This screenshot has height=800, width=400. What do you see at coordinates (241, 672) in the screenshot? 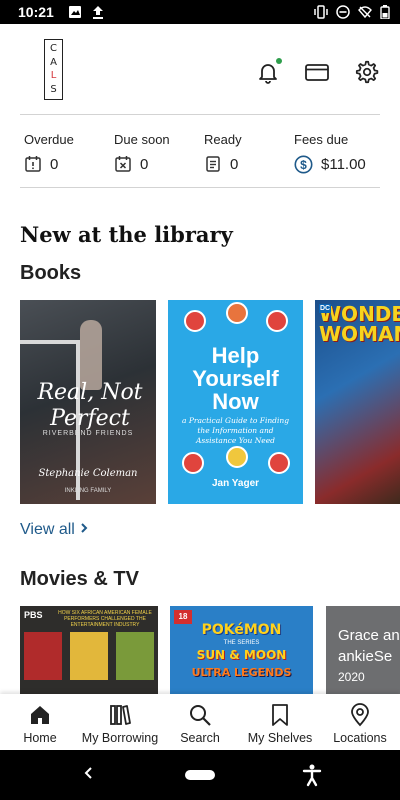
I see `movie-subtitle: ULTRA LEGENDS` at bounding box center [241, 672].